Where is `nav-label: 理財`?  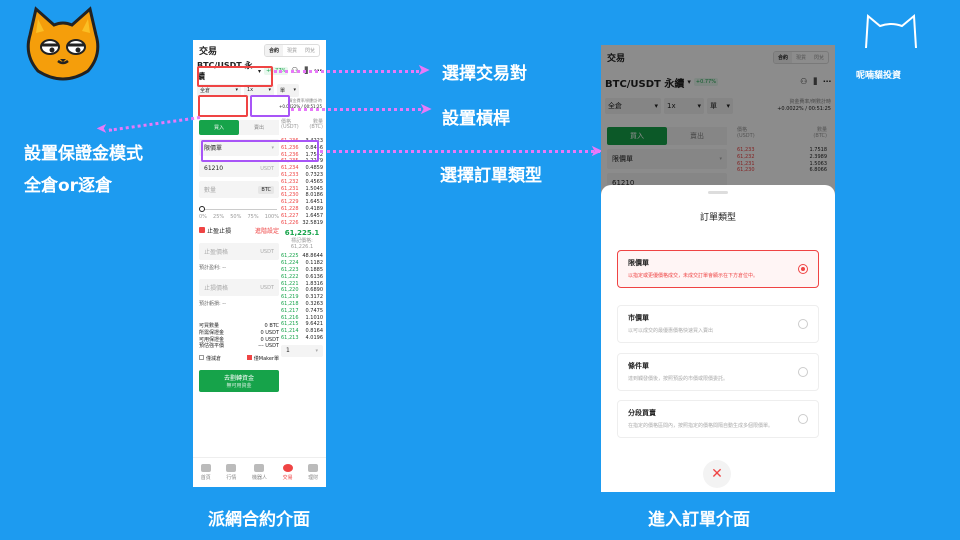
nav-label: 理財 is located at coordinates (313, 478).